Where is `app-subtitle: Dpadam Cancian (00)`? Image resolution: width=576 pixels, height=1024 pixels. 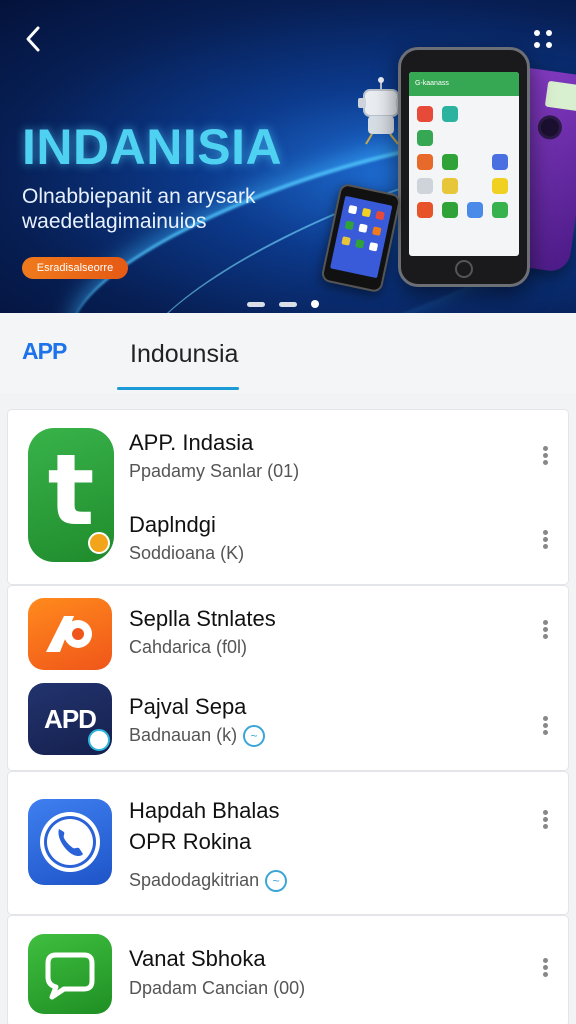 app-subtitle: Dpadam Cancian (00) is located at coordinates (217, 988).